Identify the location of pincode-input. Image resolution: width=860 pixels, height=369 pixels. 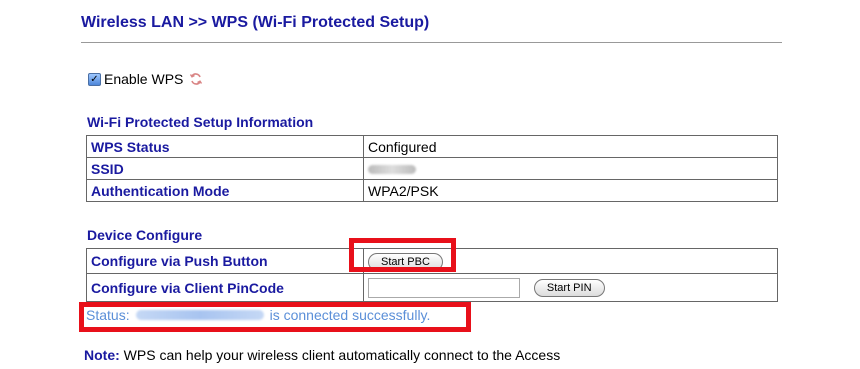
(444, 287).